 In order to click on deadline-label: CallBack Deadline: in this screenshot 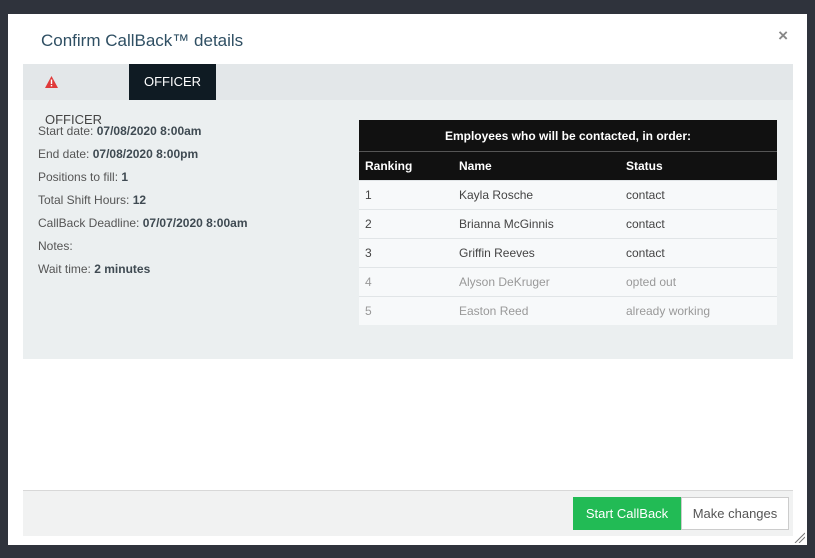, I will do `click(89, 223)`.